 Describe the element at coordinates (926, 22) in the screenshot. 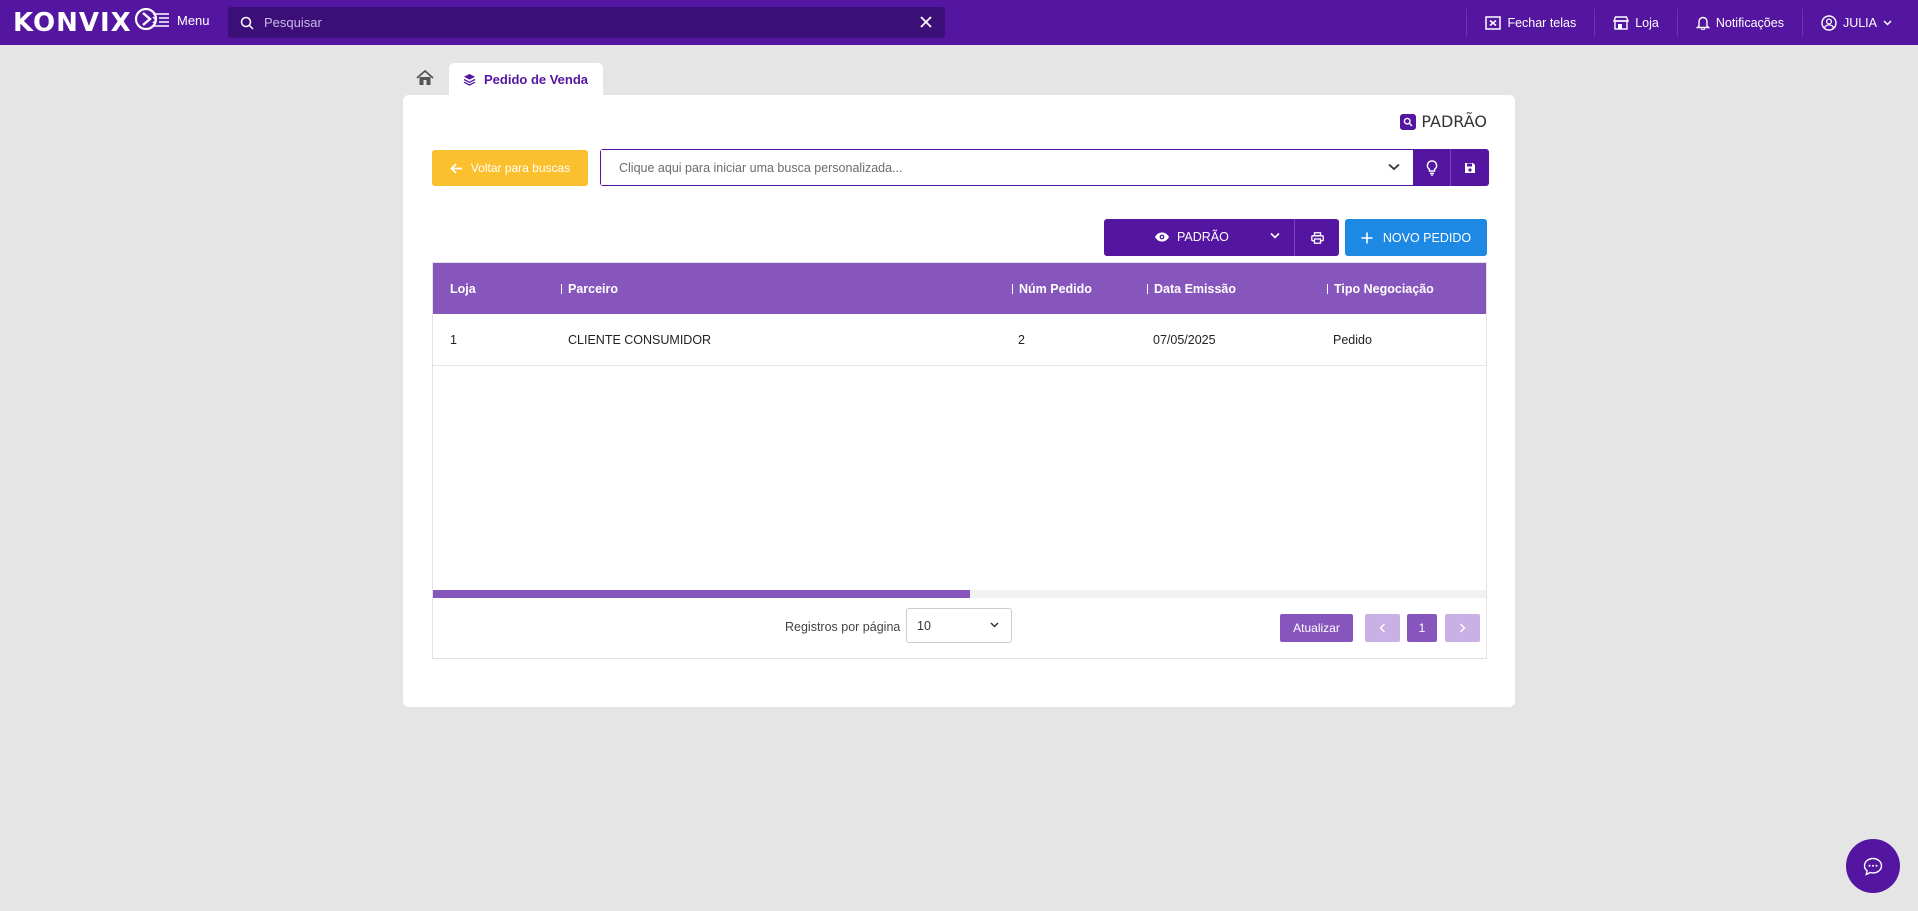

I see `clear-search-icon` at that location.